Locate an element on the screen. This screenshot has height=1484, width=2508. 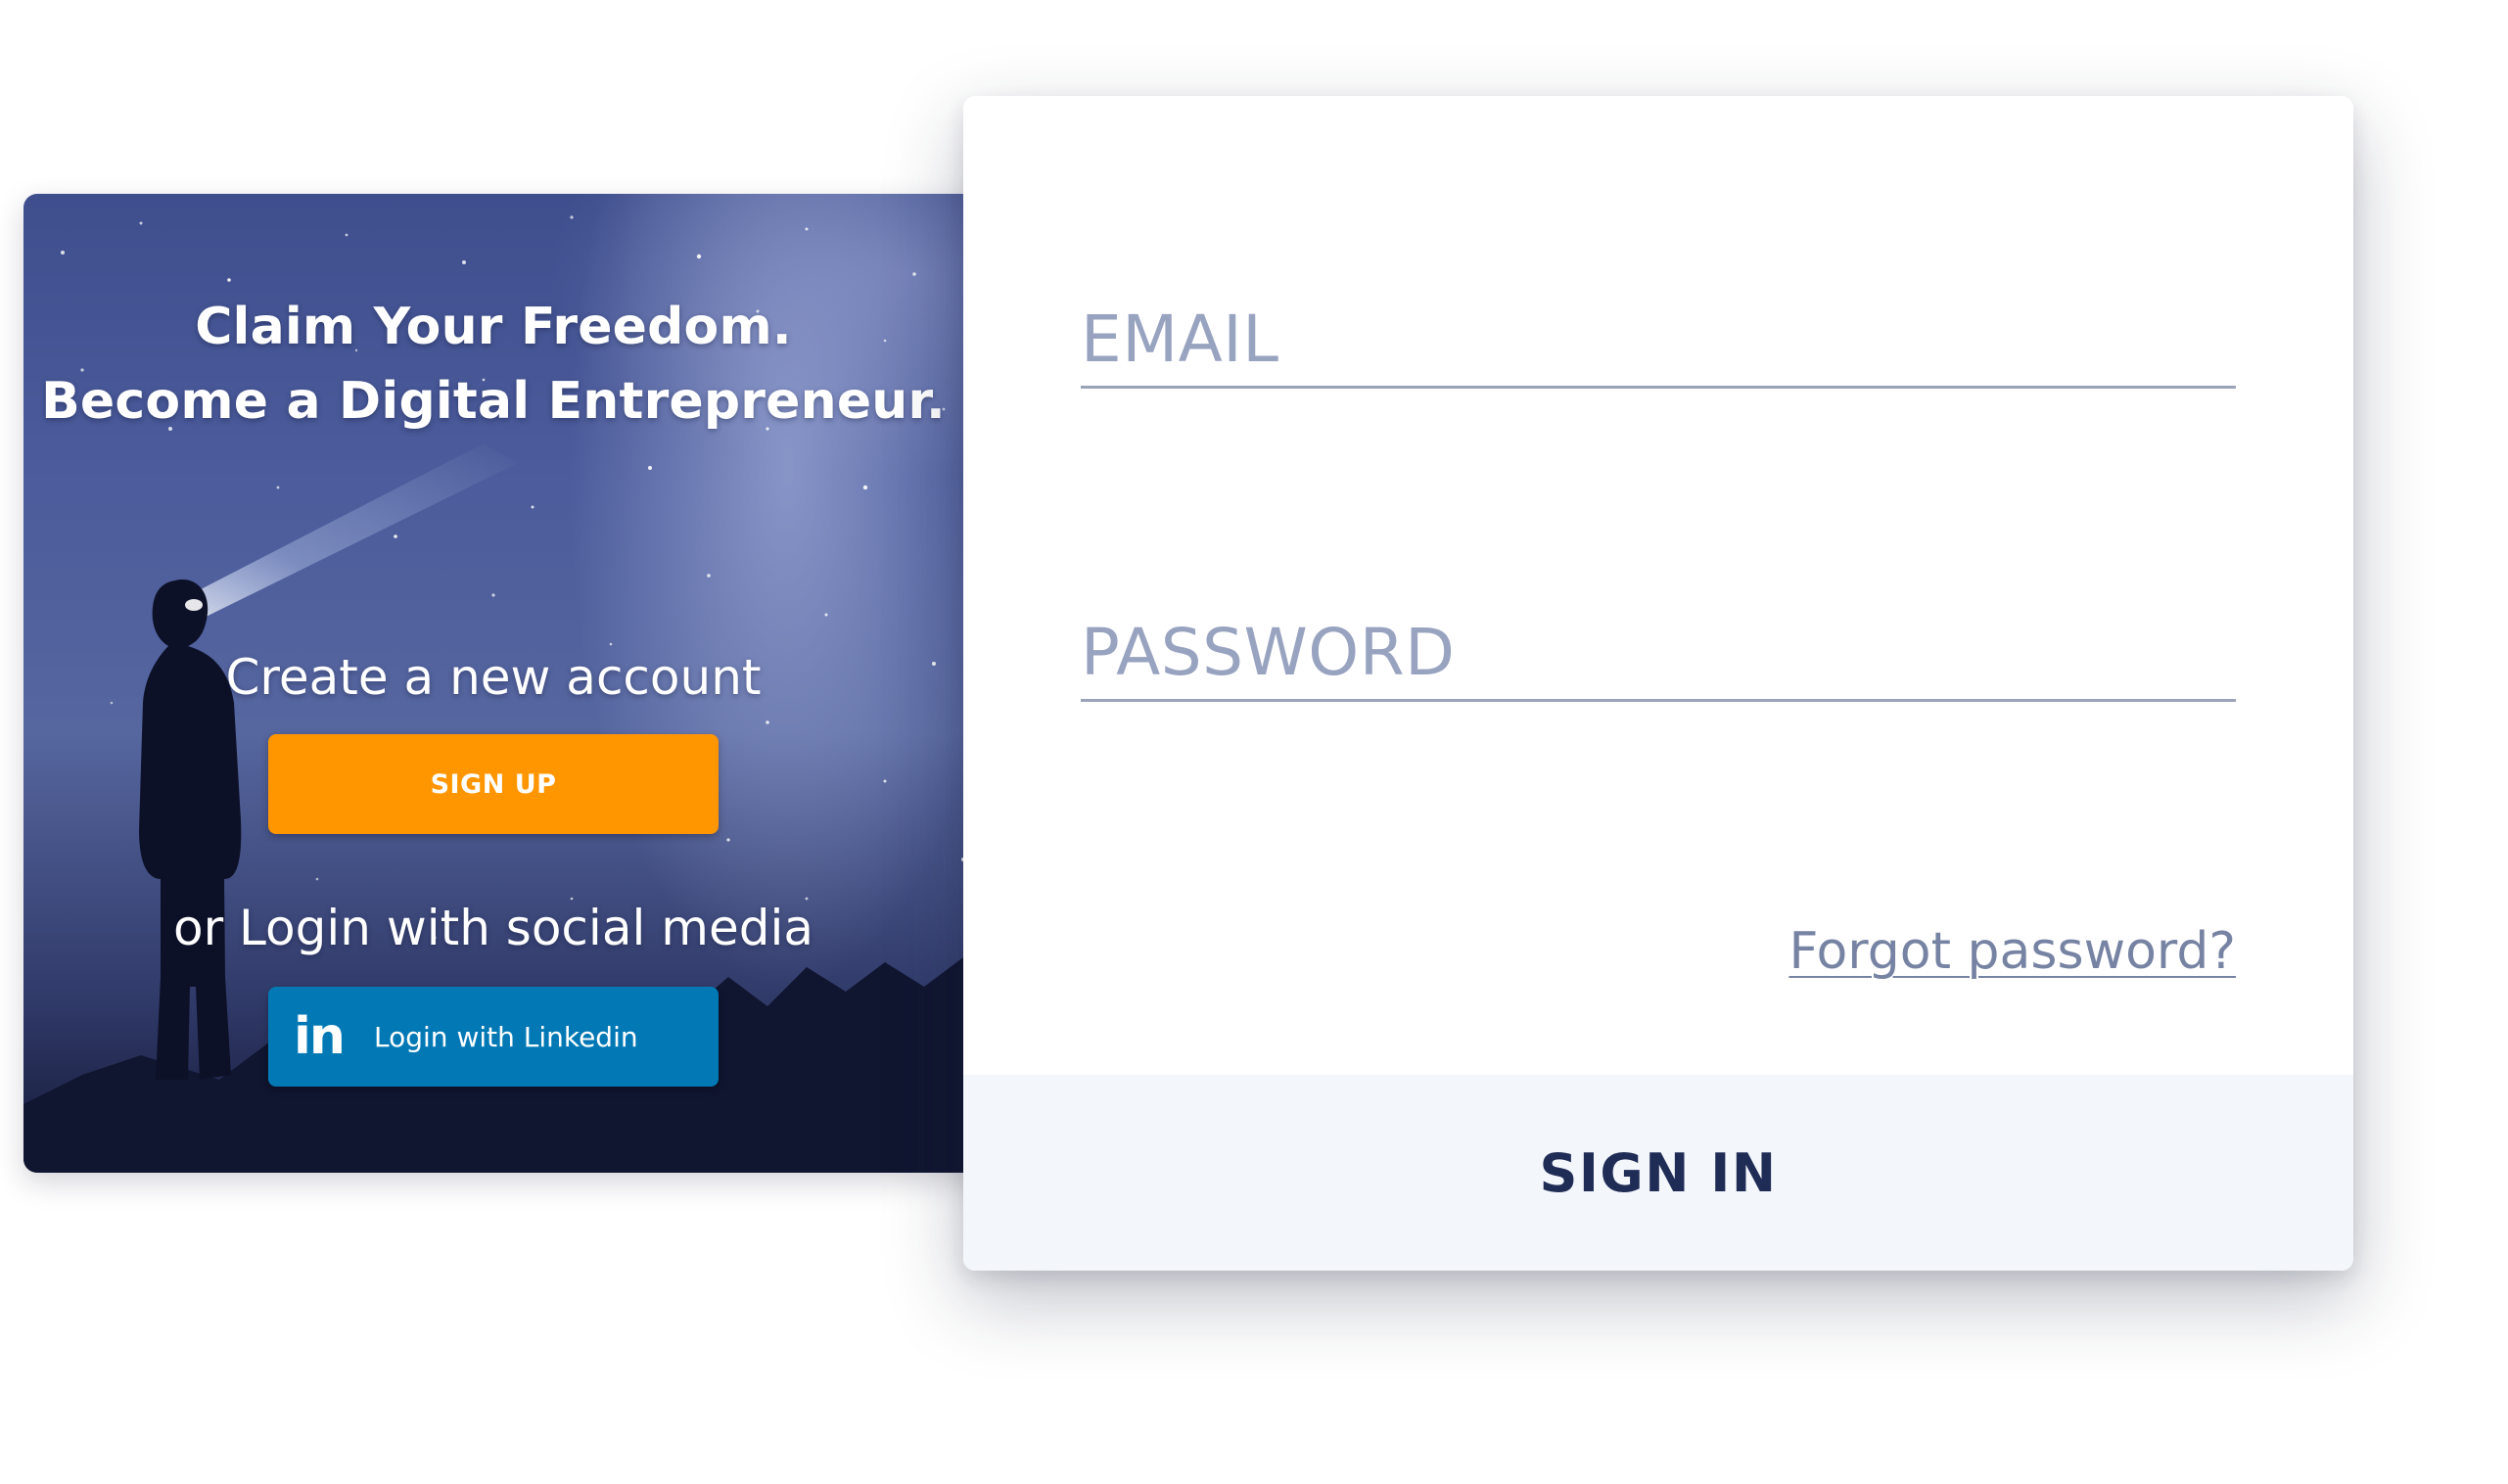
sign-up-button: SIGN UP is located at coordinates (493, 784).